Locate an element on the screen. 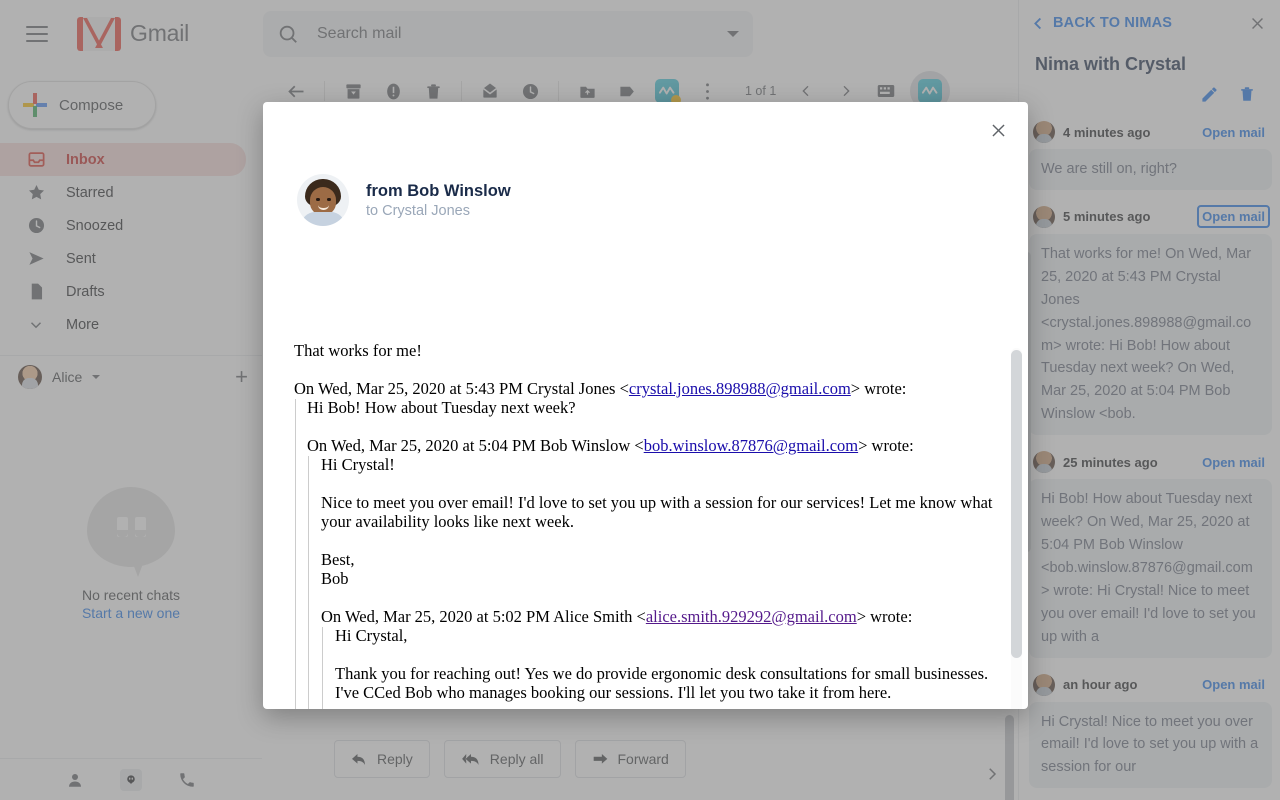  close-panel-button is located at coordinates (1257, 23).